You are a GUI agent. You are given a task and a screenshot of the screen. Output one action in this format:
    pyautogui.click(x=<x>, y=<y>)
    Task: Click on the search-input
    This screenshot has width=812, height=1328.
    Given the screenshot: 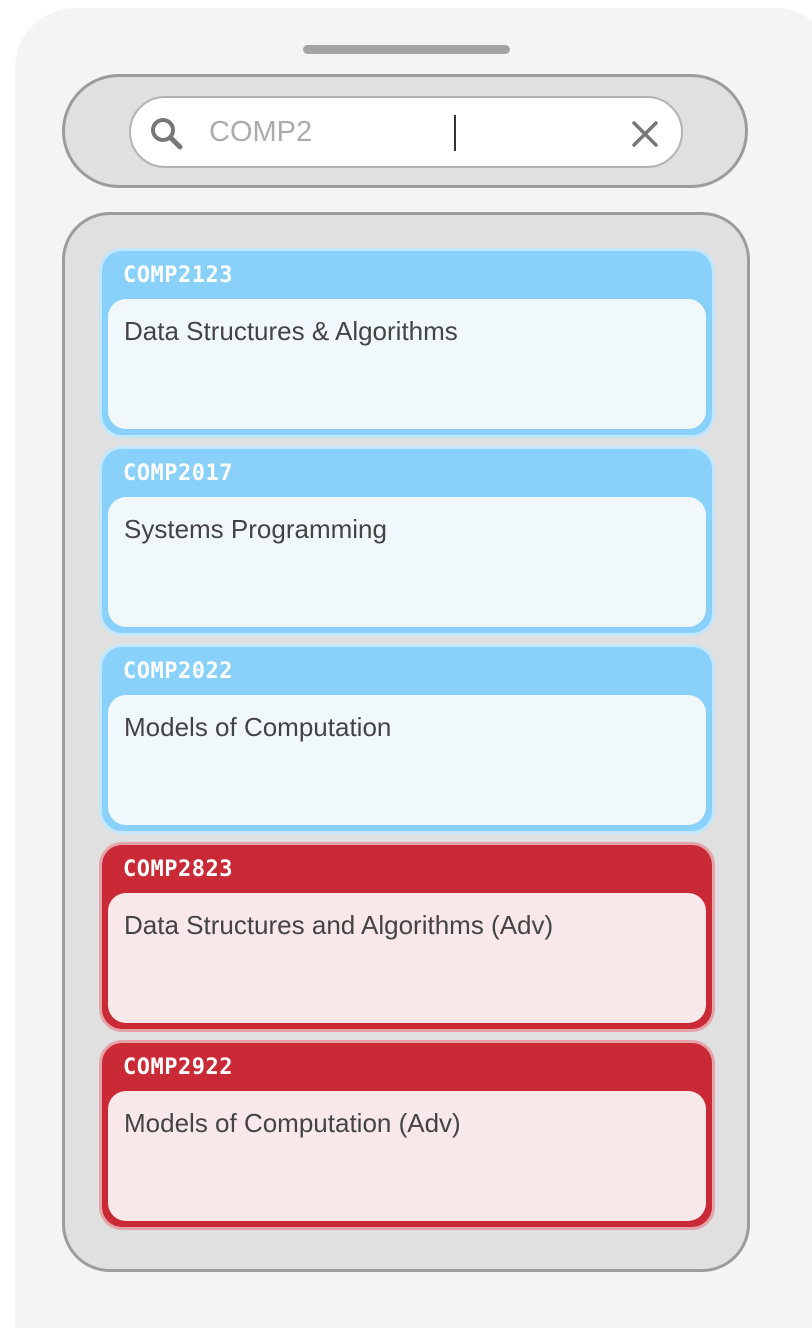 What is the action you would take?
    pyautogui.click(x=399, y=132)
    